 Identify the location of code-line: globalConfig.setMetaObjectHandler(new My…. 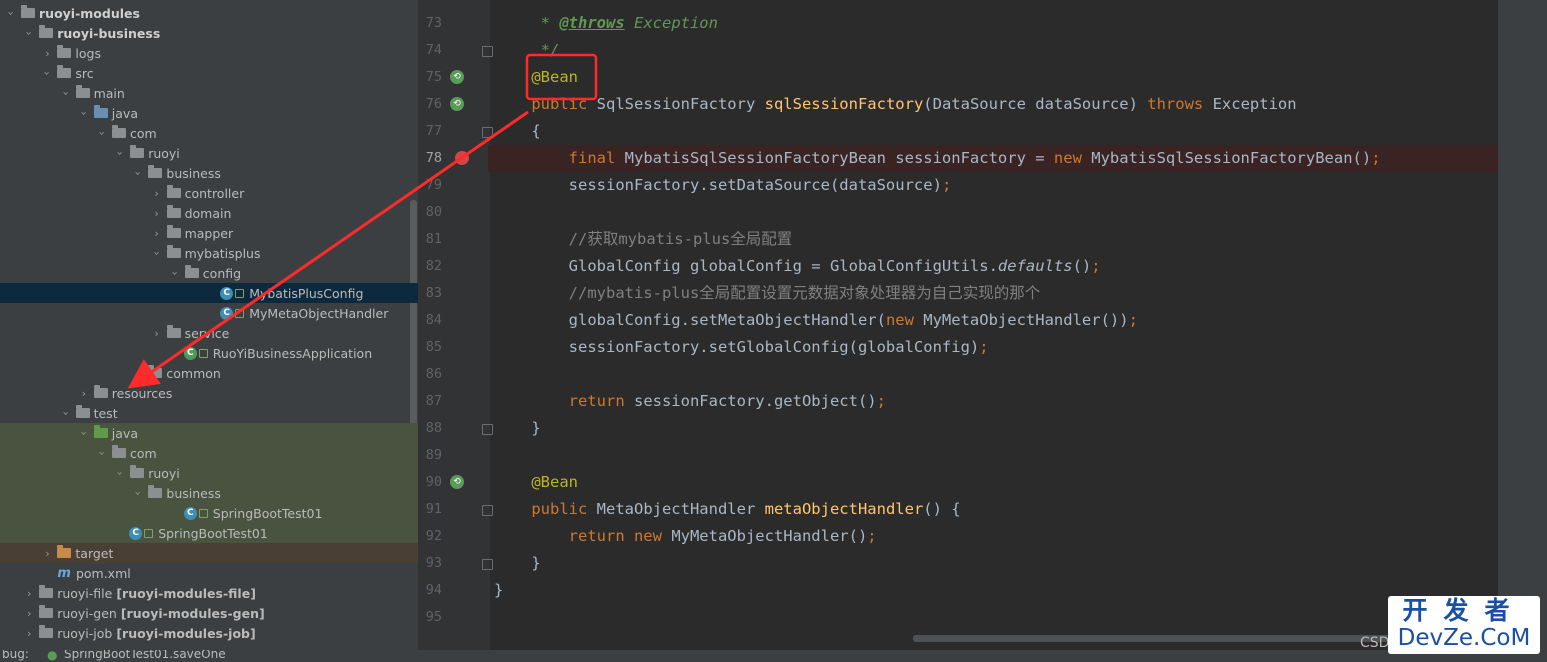
(816, 320).